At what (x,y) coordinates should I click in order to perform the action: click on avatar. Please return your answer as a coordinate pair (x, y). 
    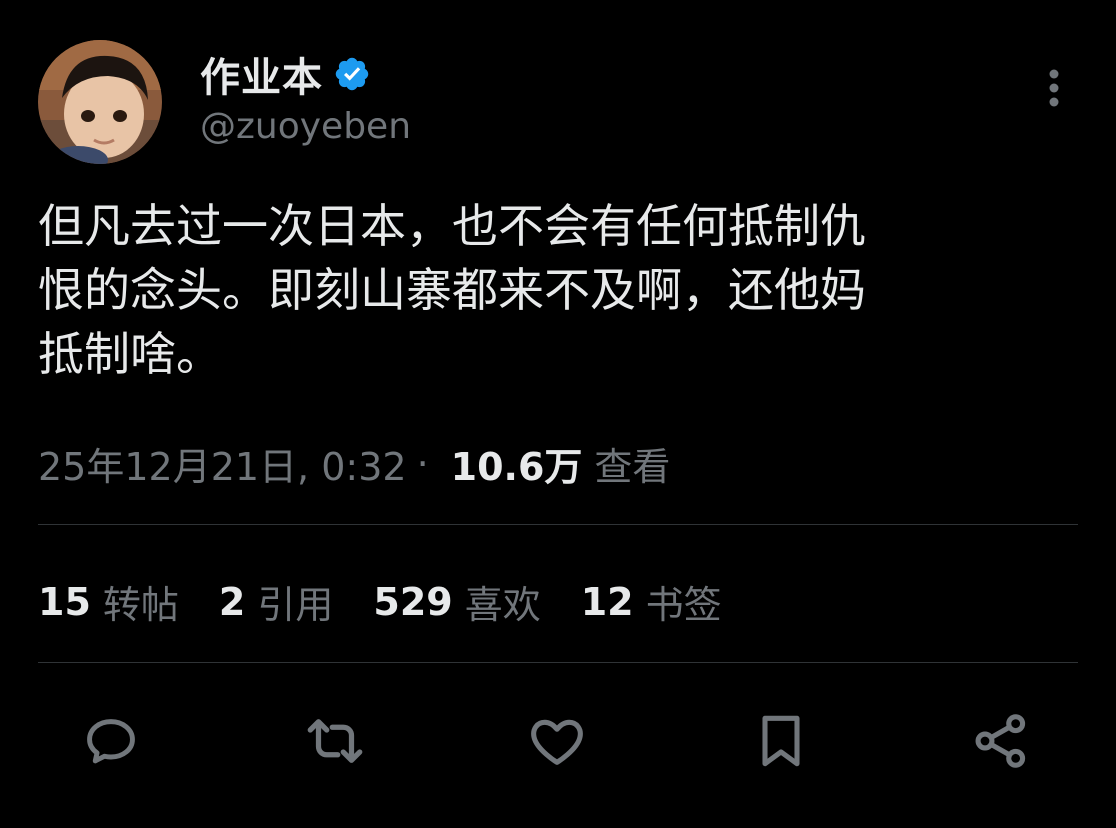
    Looking at the image, I should click on (100, 102).